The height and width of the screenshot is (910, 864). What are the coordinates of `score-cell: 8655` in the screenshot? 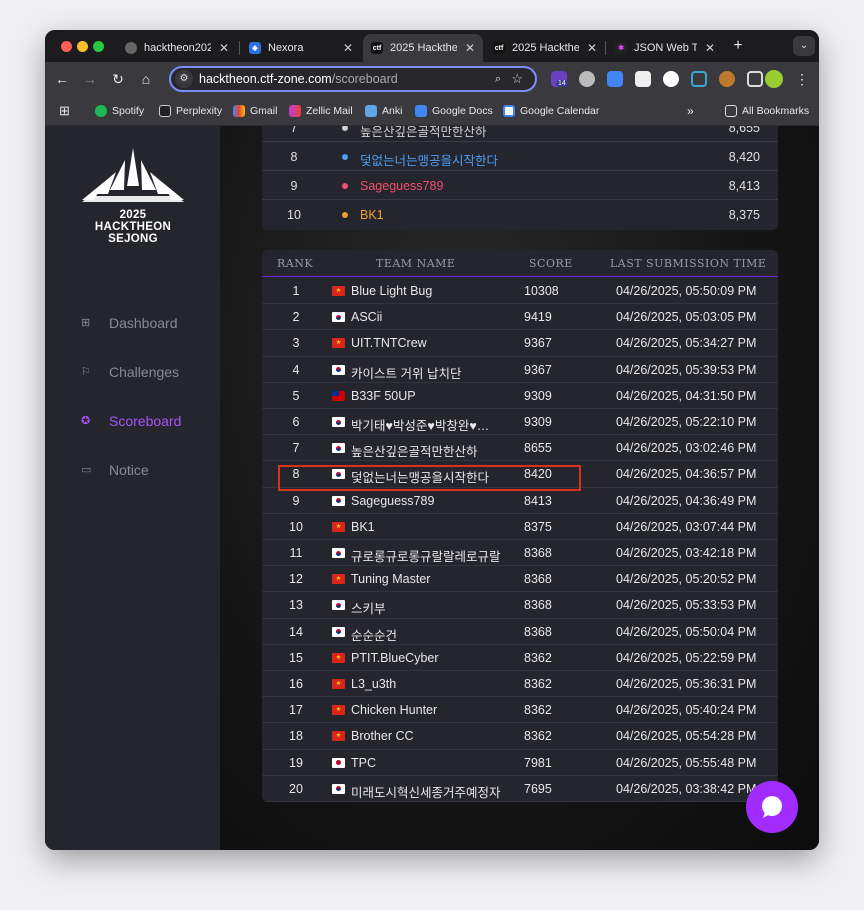 It's located at (538, 448).